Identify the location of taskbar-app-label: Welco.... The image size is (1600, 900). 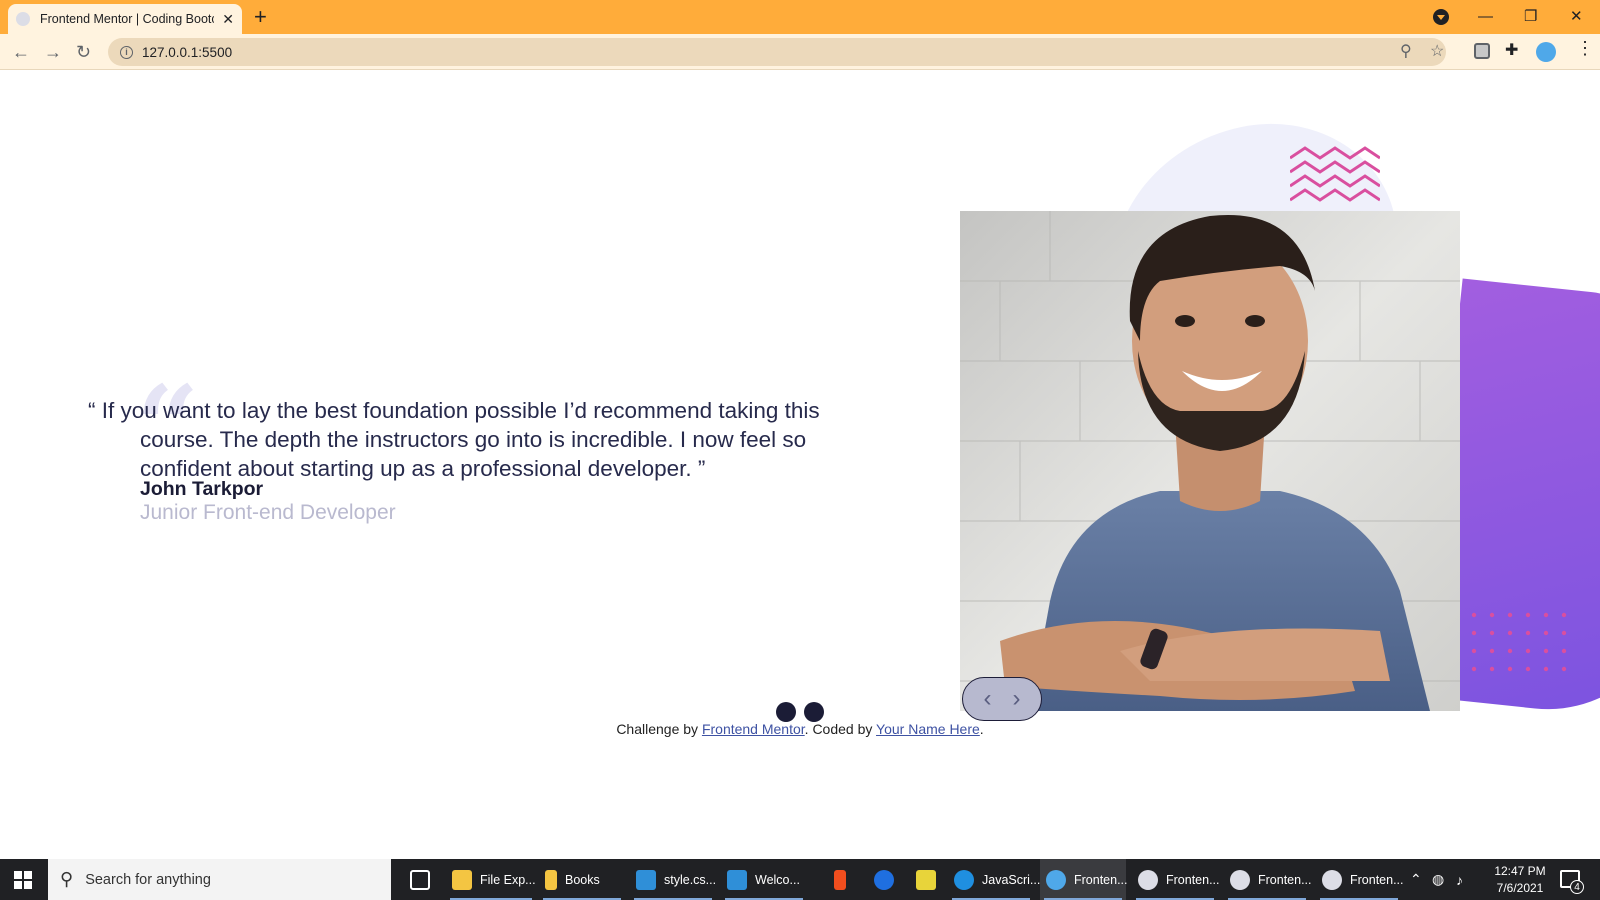
(777, 879).